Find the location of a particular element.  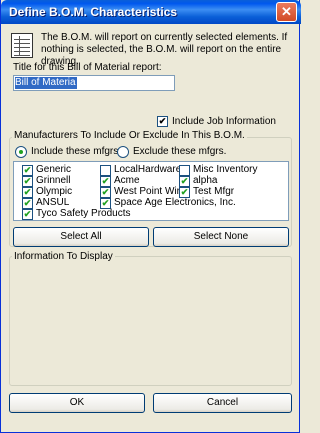

mfgr-label: Tyco Safety Products is located at coordinates (83, 213).